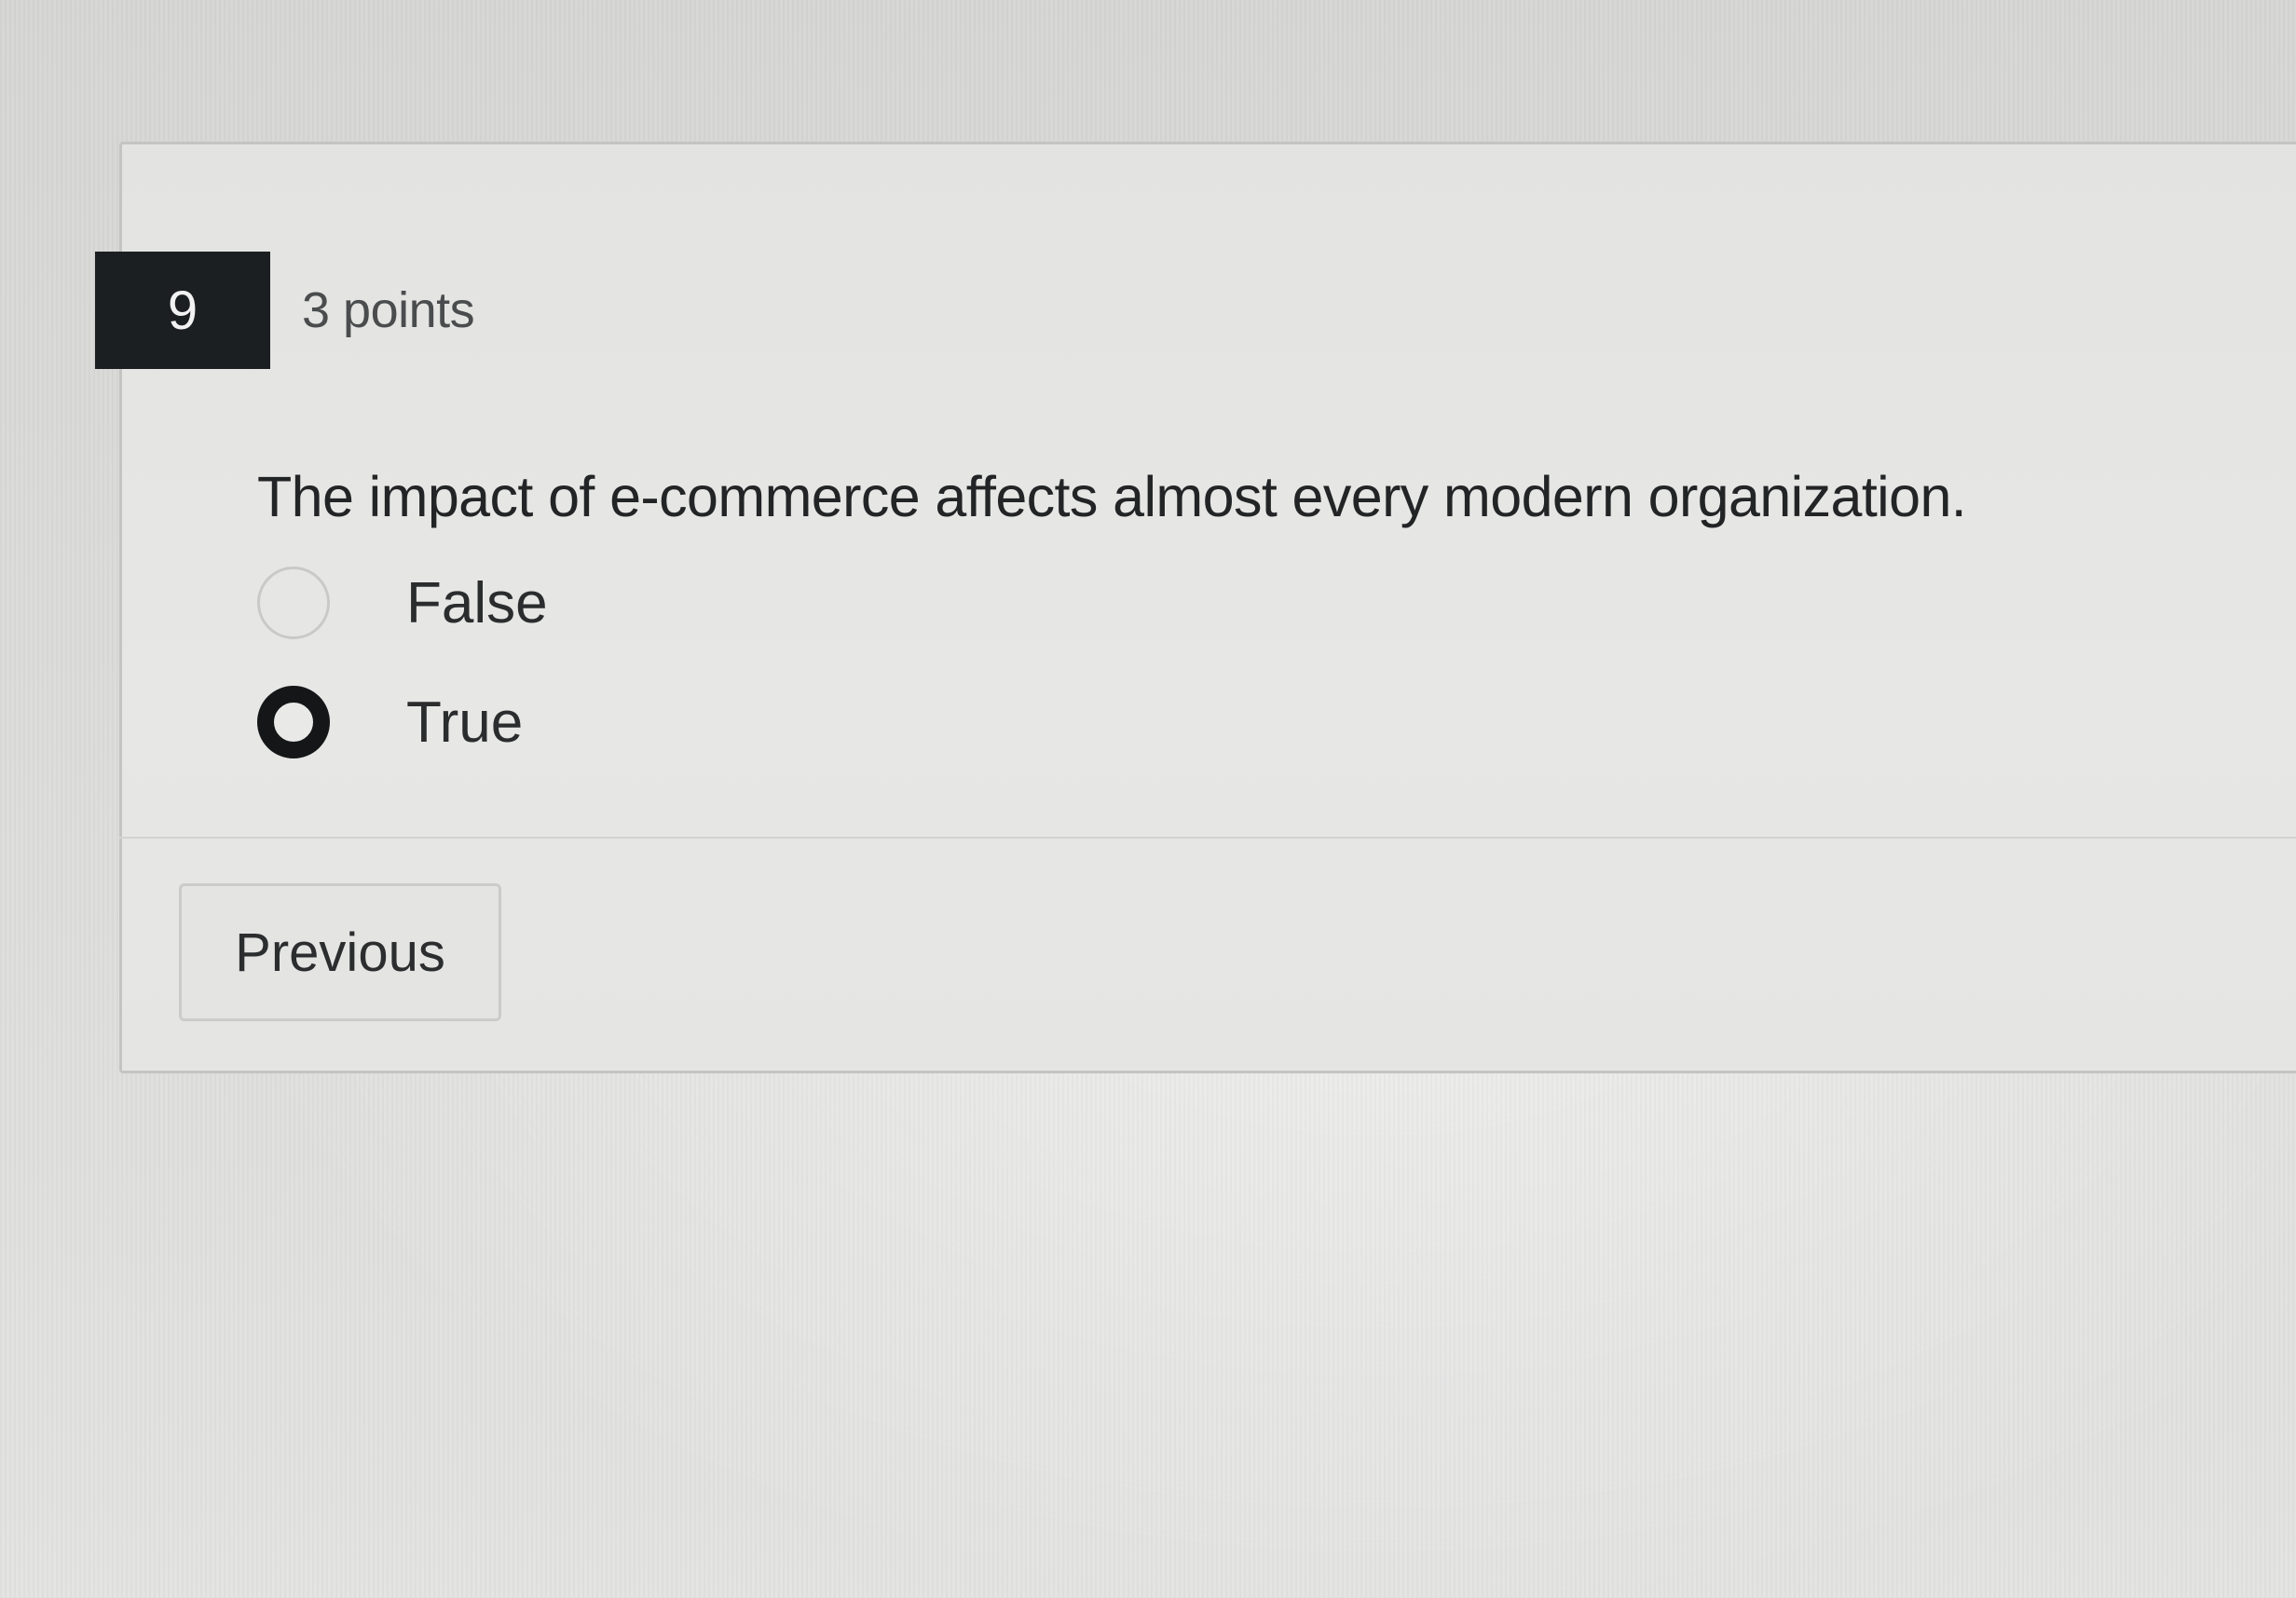 This screenshot has height=1598, width=2296. I want to click on radio-button-unchecked, so click(293, 603).